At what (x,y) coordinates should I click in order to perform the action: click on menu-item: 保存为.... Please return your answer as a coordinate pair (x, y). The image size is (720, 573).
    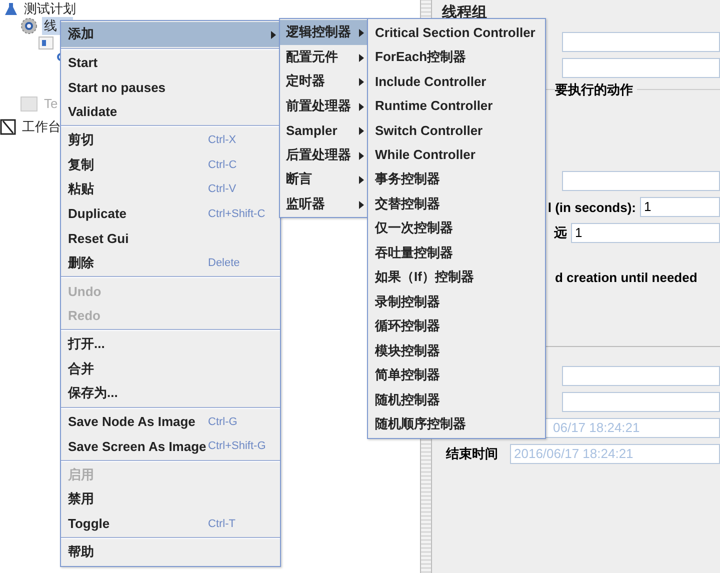
    Looking at the image, I should click on (170, 393).